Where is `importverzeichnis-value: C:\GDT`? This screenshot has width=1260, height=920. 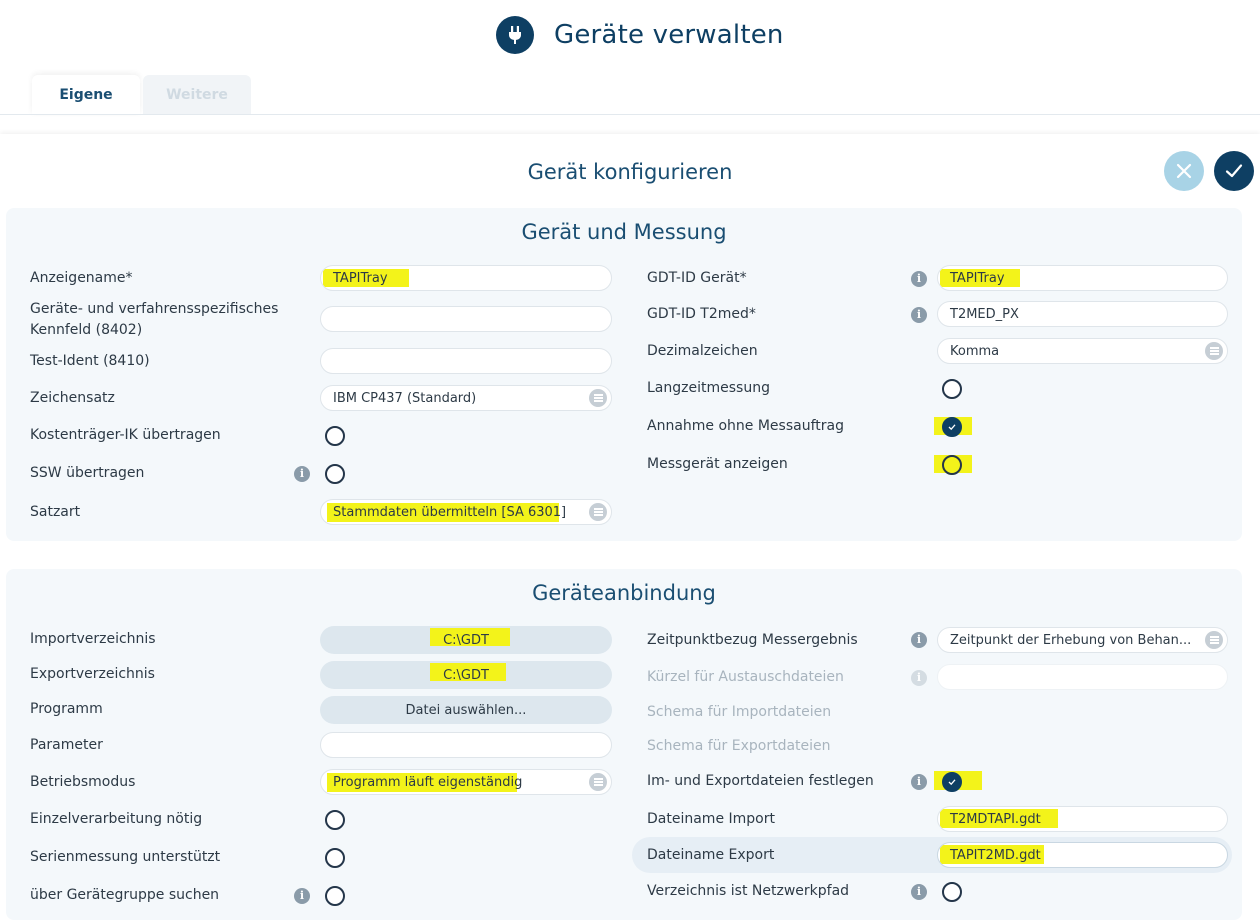
importverzeichnis-value: C:\GDT is located at coordinates (466, 640).